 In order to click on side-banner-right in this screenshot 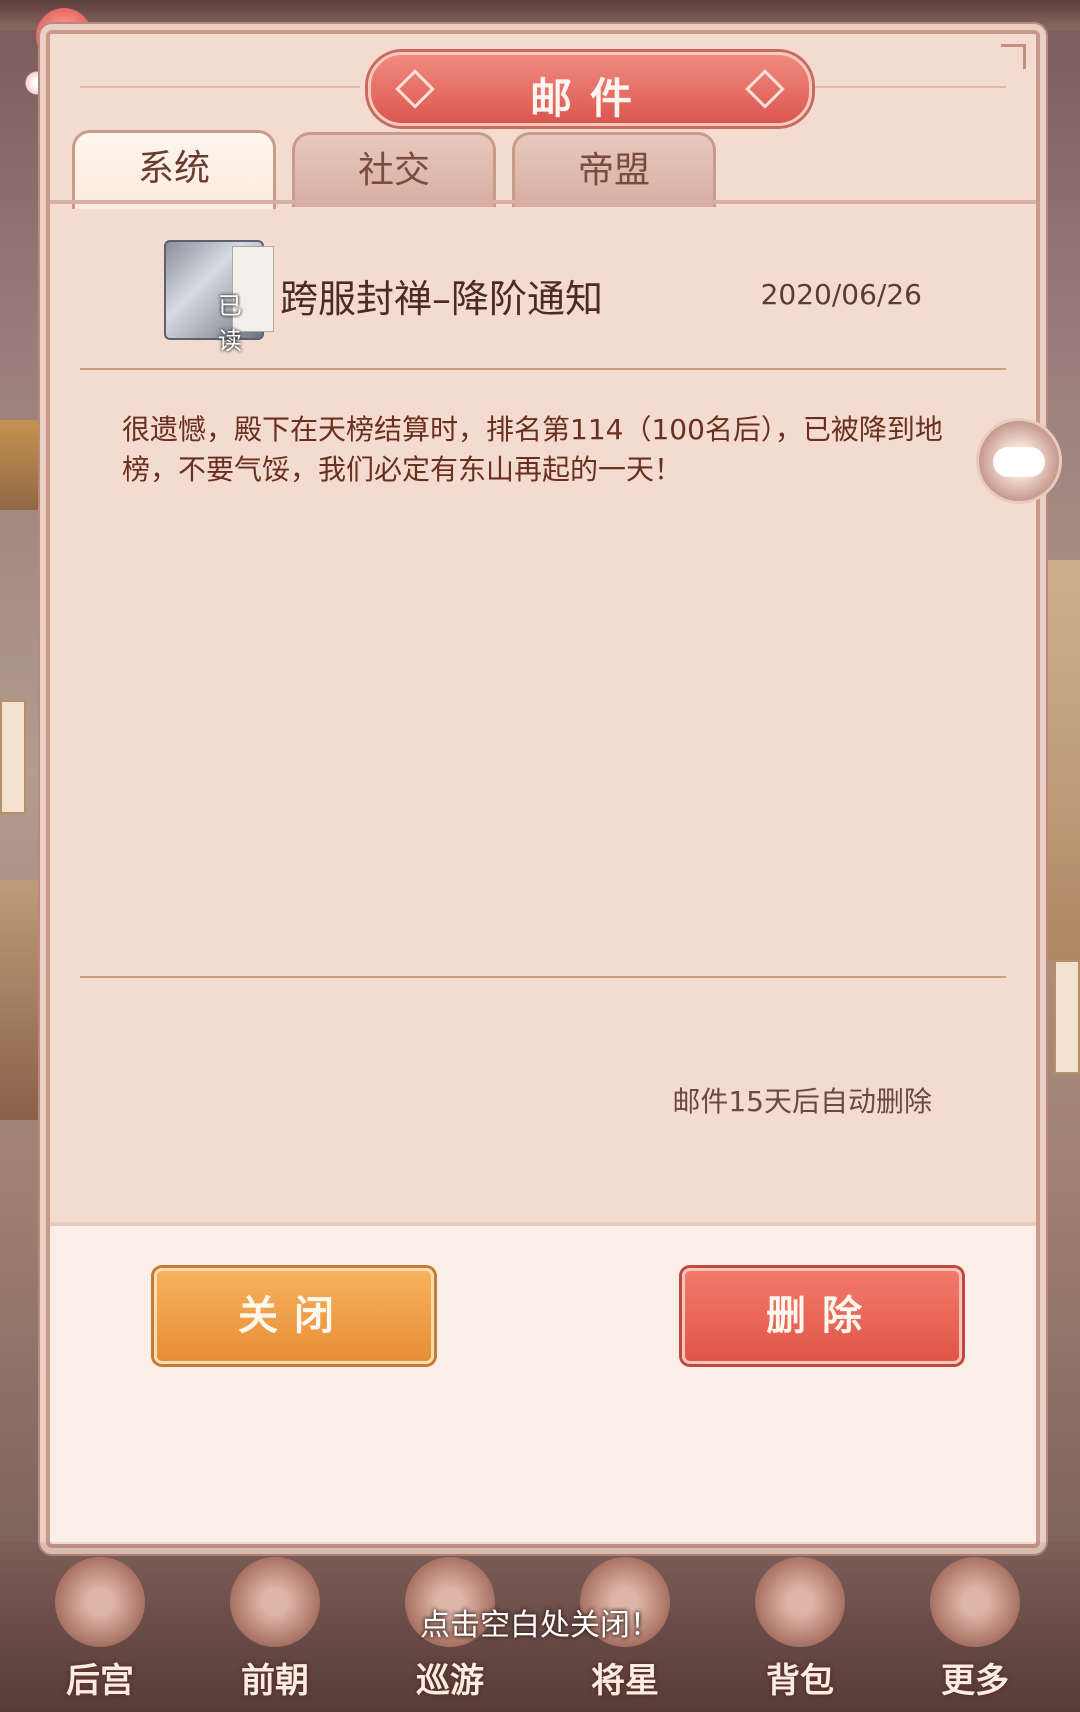, I will do `click(1067, 1017)`.